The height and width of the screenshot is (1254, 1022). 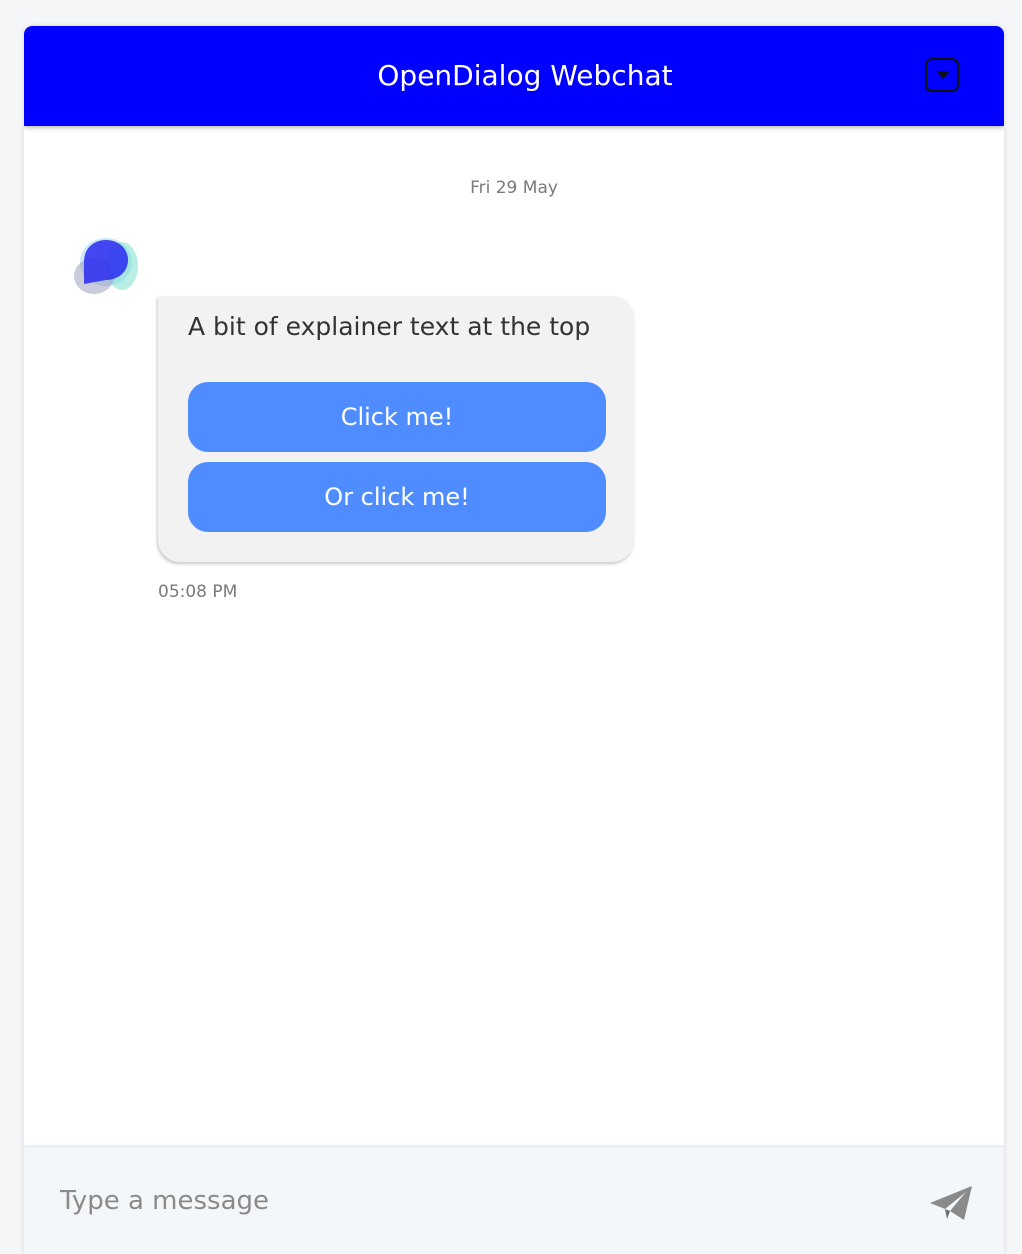 What do you see at coordinates (514, 188) in the screenshot?
I see `date-separator: Fri 29 May` at bounding box center [514, 188].